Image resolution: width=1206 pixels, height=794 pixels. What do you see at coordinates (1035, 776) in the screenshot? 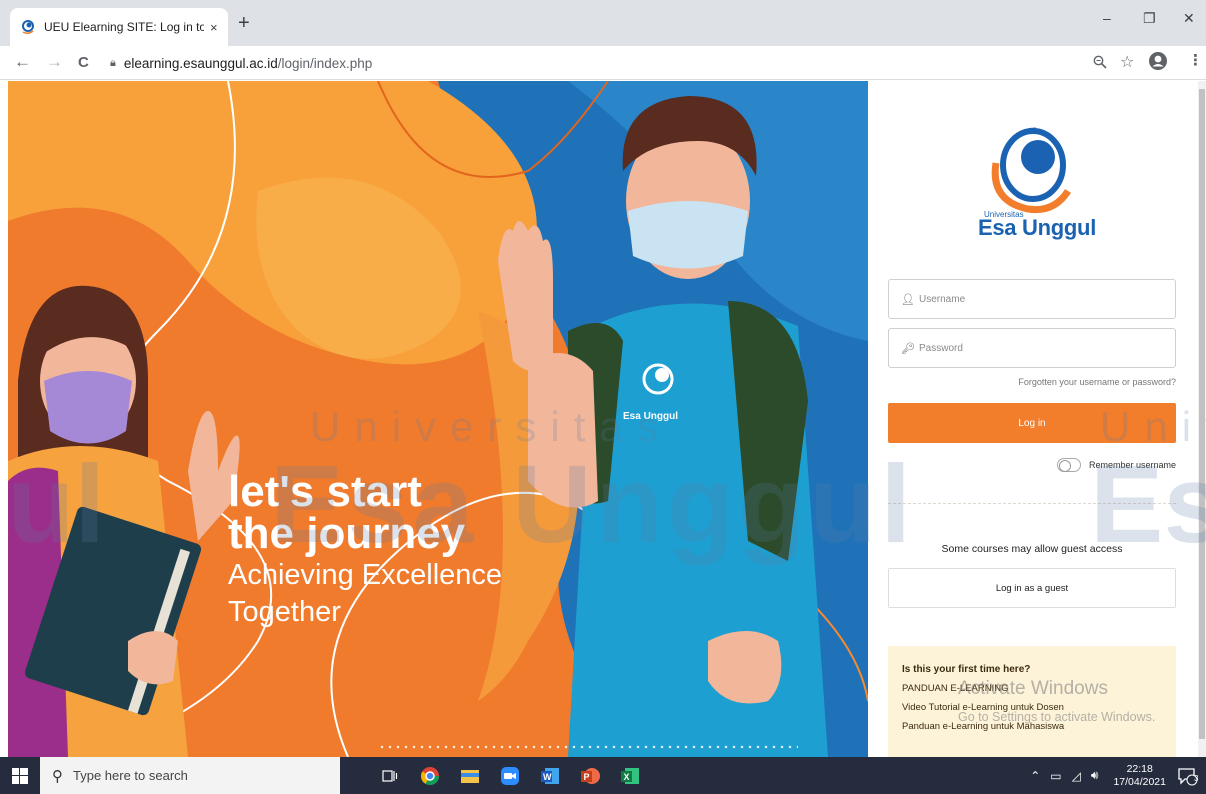
I see `show-hidden-icons-icon: ⌃` at bounding box center [1035, 776].